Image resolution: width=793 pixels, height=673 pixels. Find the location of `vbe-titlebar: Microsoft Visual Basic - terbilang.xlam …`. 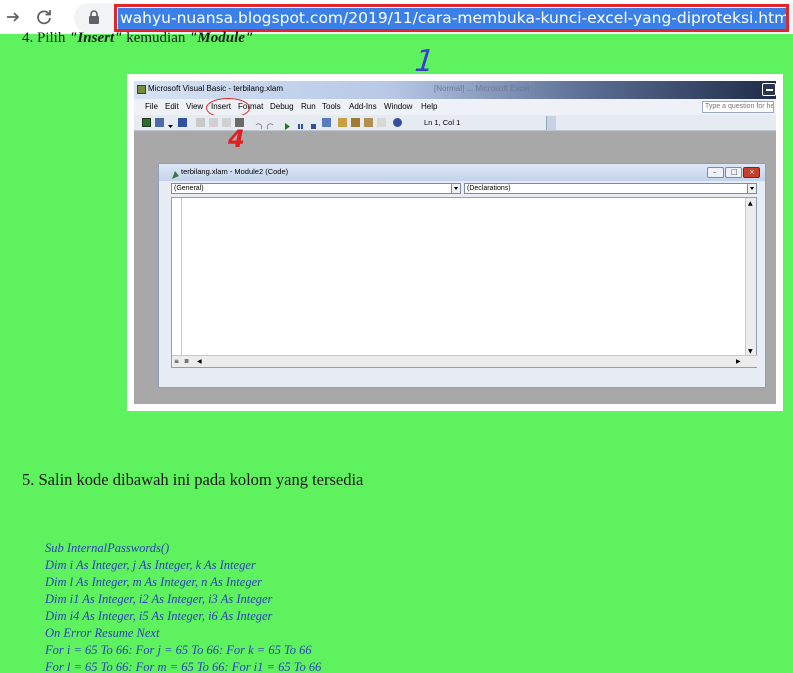

vbe-titlebar: Microsoft Visual Basic - terbilang.xlam … is located at coordinates (455, 90).